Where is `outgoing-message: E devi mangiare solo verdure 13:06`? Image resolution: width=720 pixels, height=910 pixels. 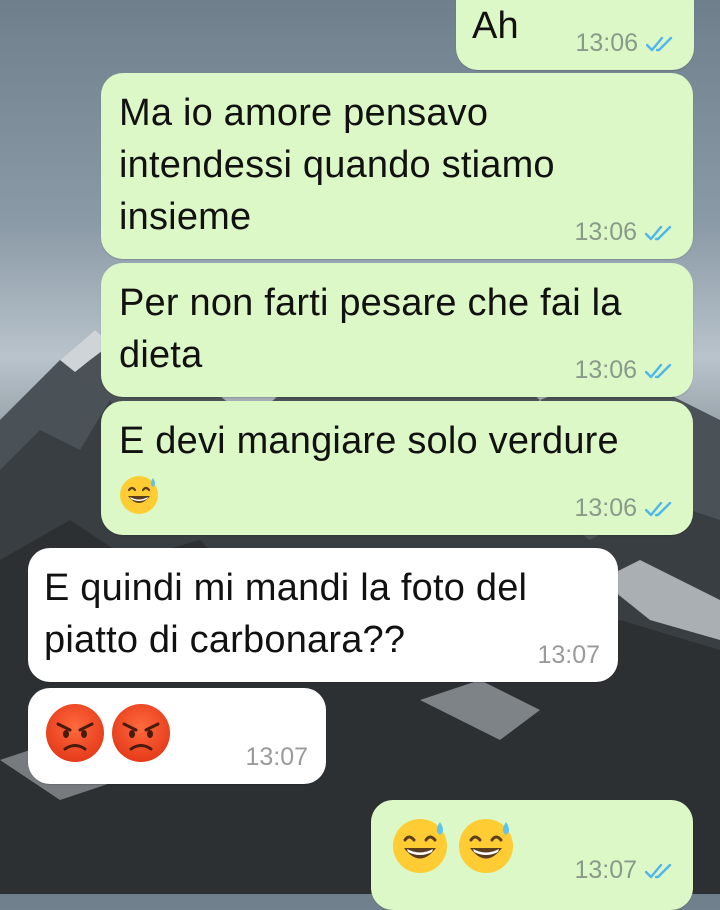 outgoing-message: E devi mangiare solo verdure 13:06 is located at coordinates (397, 468).